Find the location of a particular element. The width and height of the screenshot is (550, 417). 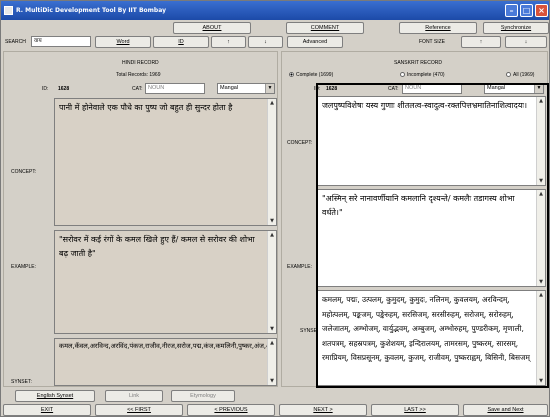

hindi-example-label: EXAMPLE: is located at coordinates (24, 267).